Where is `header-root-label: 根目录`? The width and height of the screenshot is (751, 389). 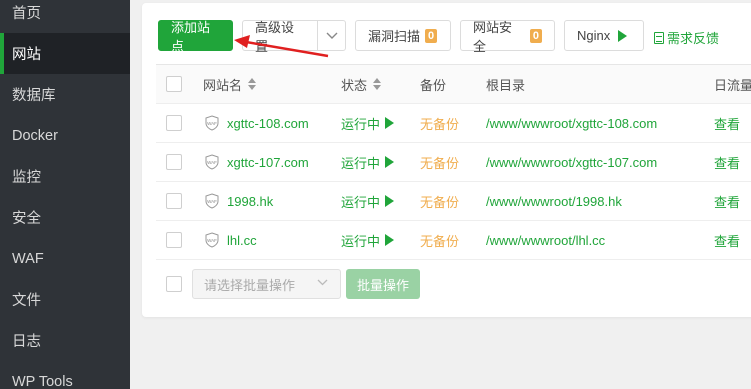
header-root-label: 根目录 is located at coordinates (506, 85).